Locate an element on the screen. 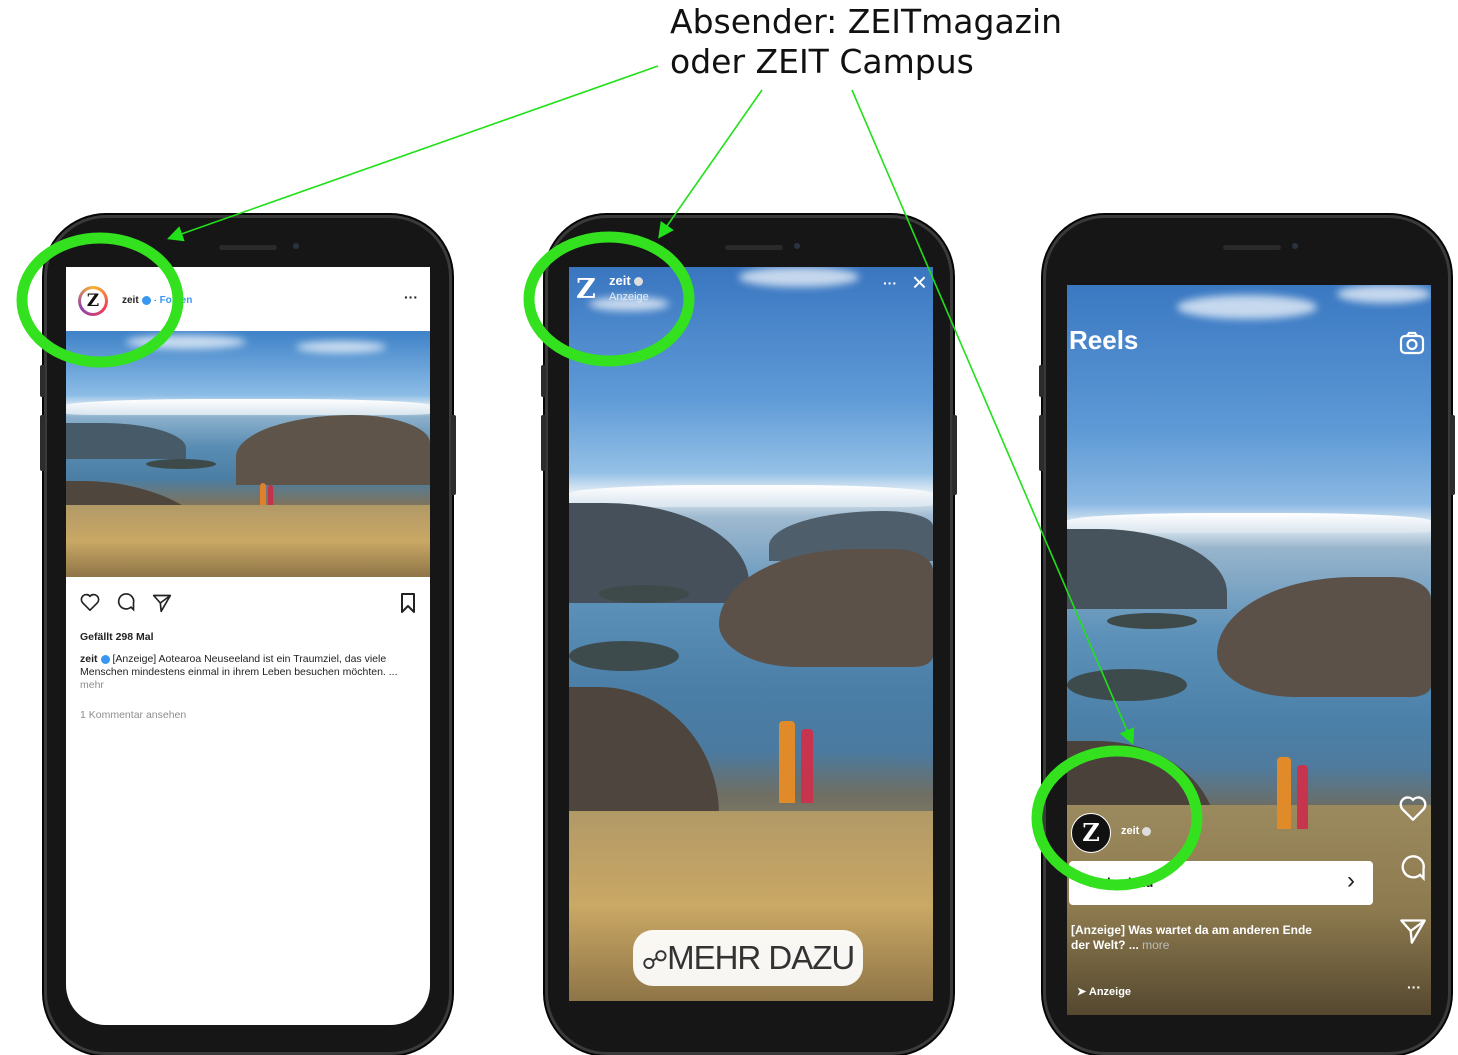  story-header: Z zeit Anzeige ··· × is located at coordinates (751, 292).